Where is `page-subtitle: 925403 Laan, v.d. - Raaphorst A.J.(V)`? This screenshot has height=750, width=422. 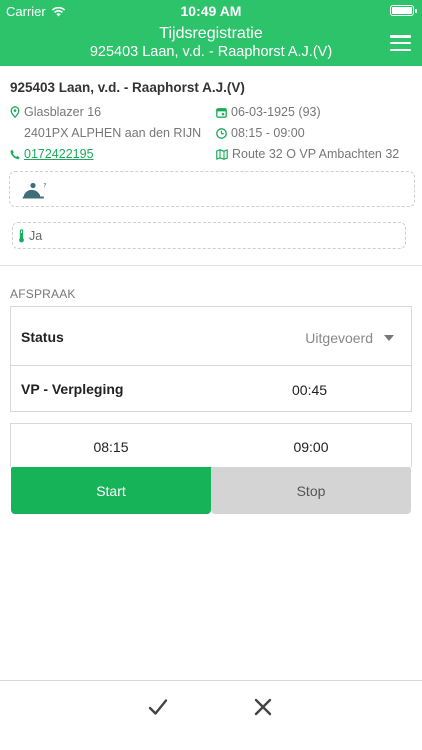 page-subtitle: 925403 Laan, v.d. - Raaphorst A.J.(V) is located at coordinates (211, 52).